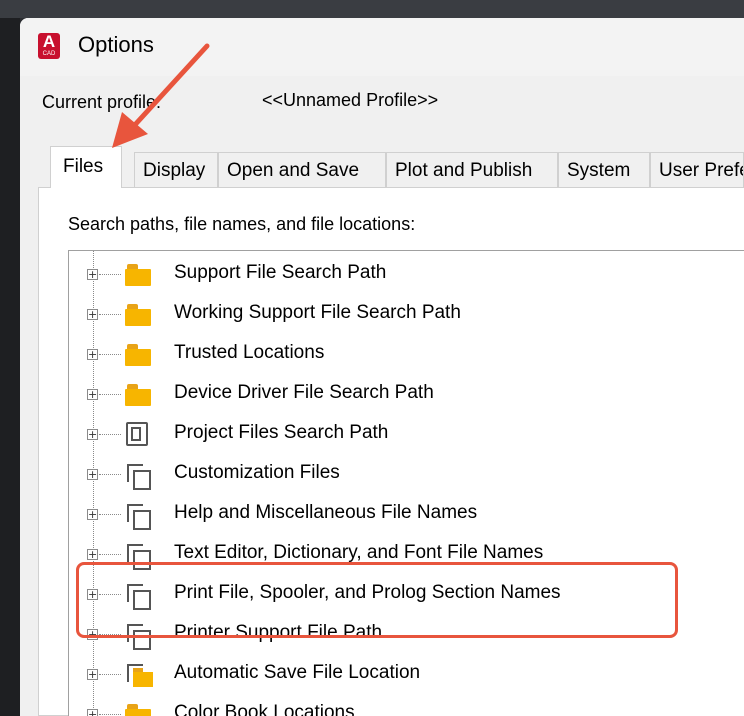  What do you see at coordinates (399, 434) in the screenshot?
I see `tree-node-project-files-search-path: + Project Files Search Path` at bounding box center [399, 434].